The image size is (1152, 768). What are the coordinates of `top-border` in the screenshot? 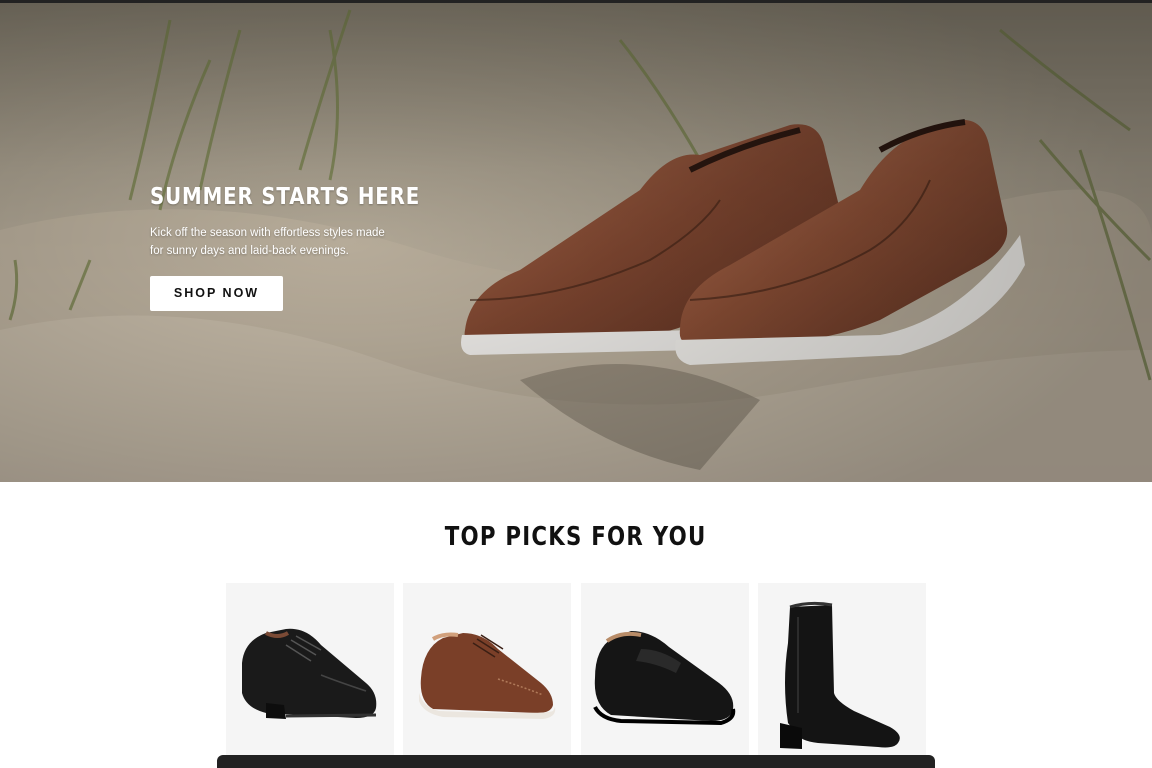 It's located at (576, 1).